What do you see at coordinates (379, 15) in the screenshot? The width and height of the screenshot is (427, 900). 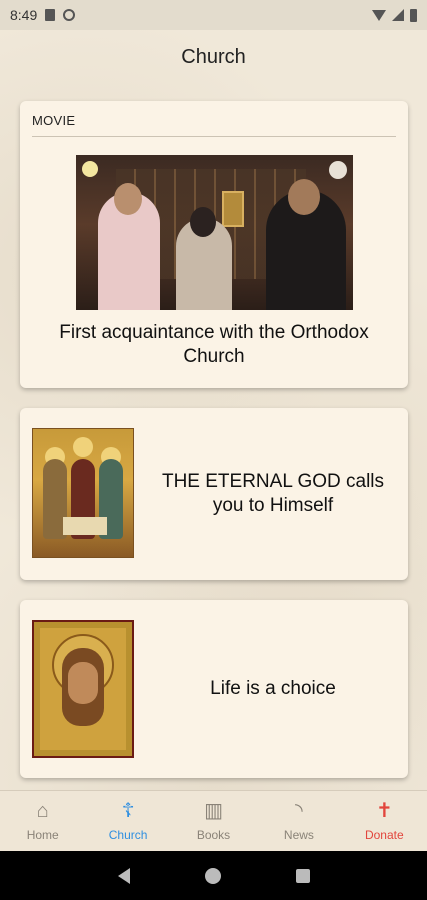 I see `wifi-icon` at bounding box center [379, 15].